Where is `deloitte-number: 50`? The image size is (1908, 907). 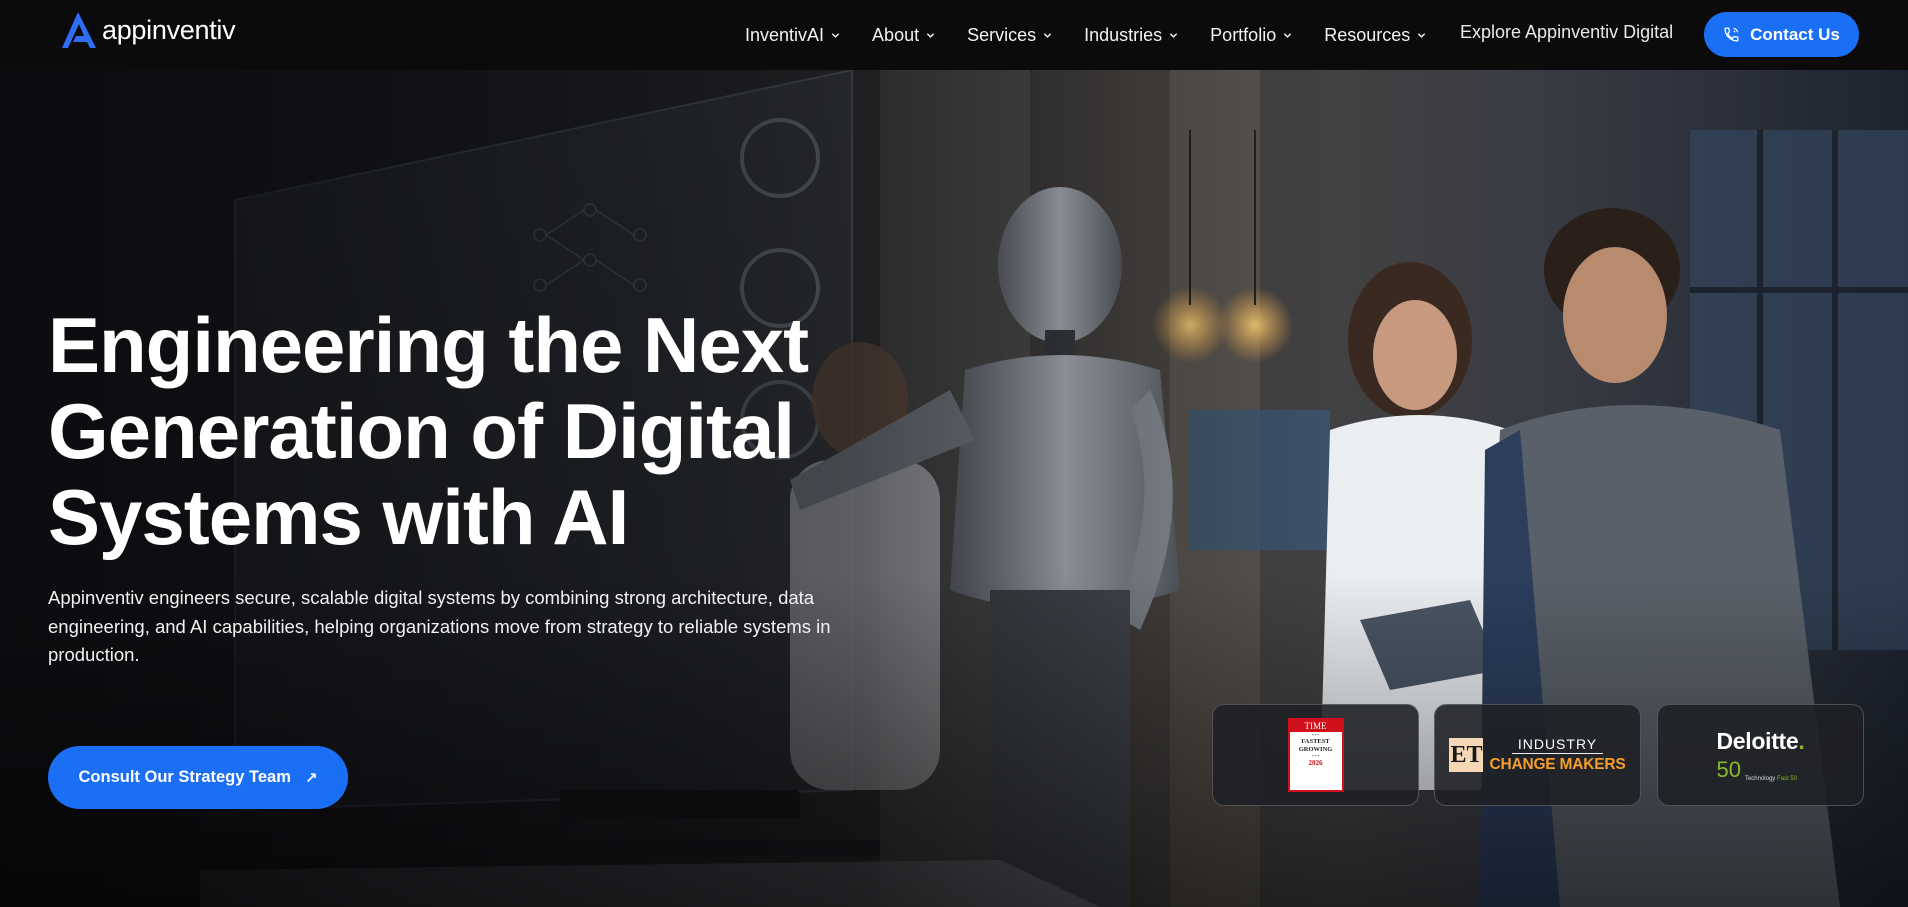 deloitte-number: 50 is located at coordinates (1728, 769).